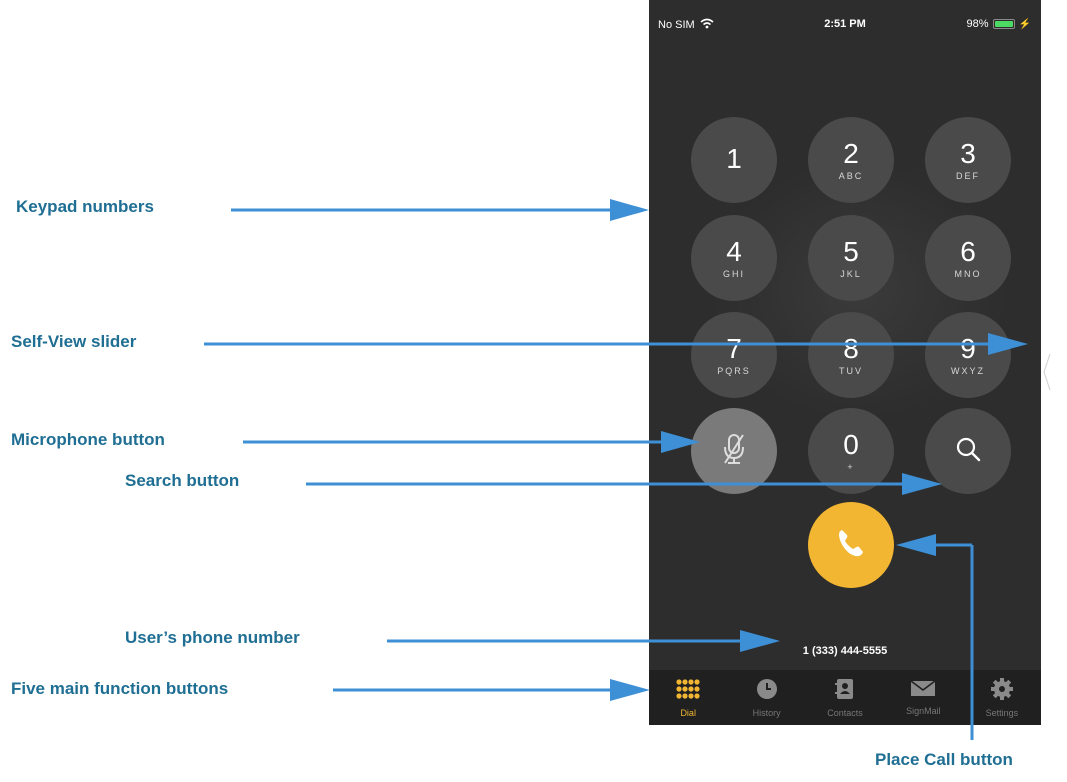 This screenshot has height=782, width=1067. What do you see at coordinates (583, 641) in the screenshot?
I see `arrow-users-phone-number` at bounding box center [583, 641].